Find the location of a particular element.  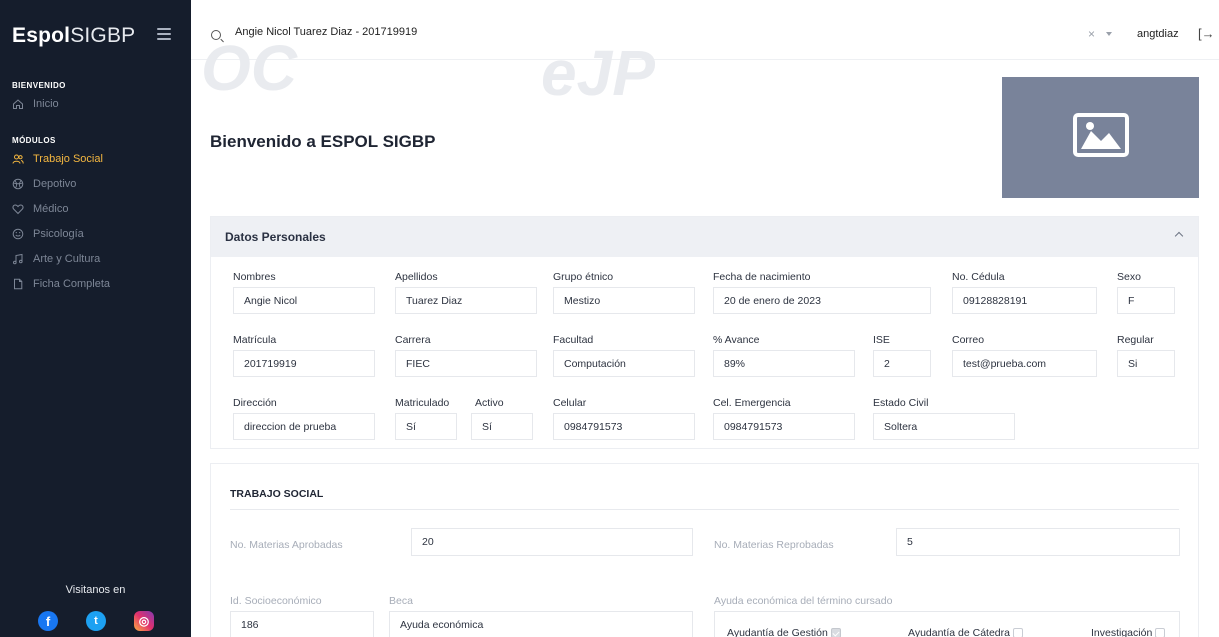

cedula-field: 09128828191 is located at coordinates (1024, 300).